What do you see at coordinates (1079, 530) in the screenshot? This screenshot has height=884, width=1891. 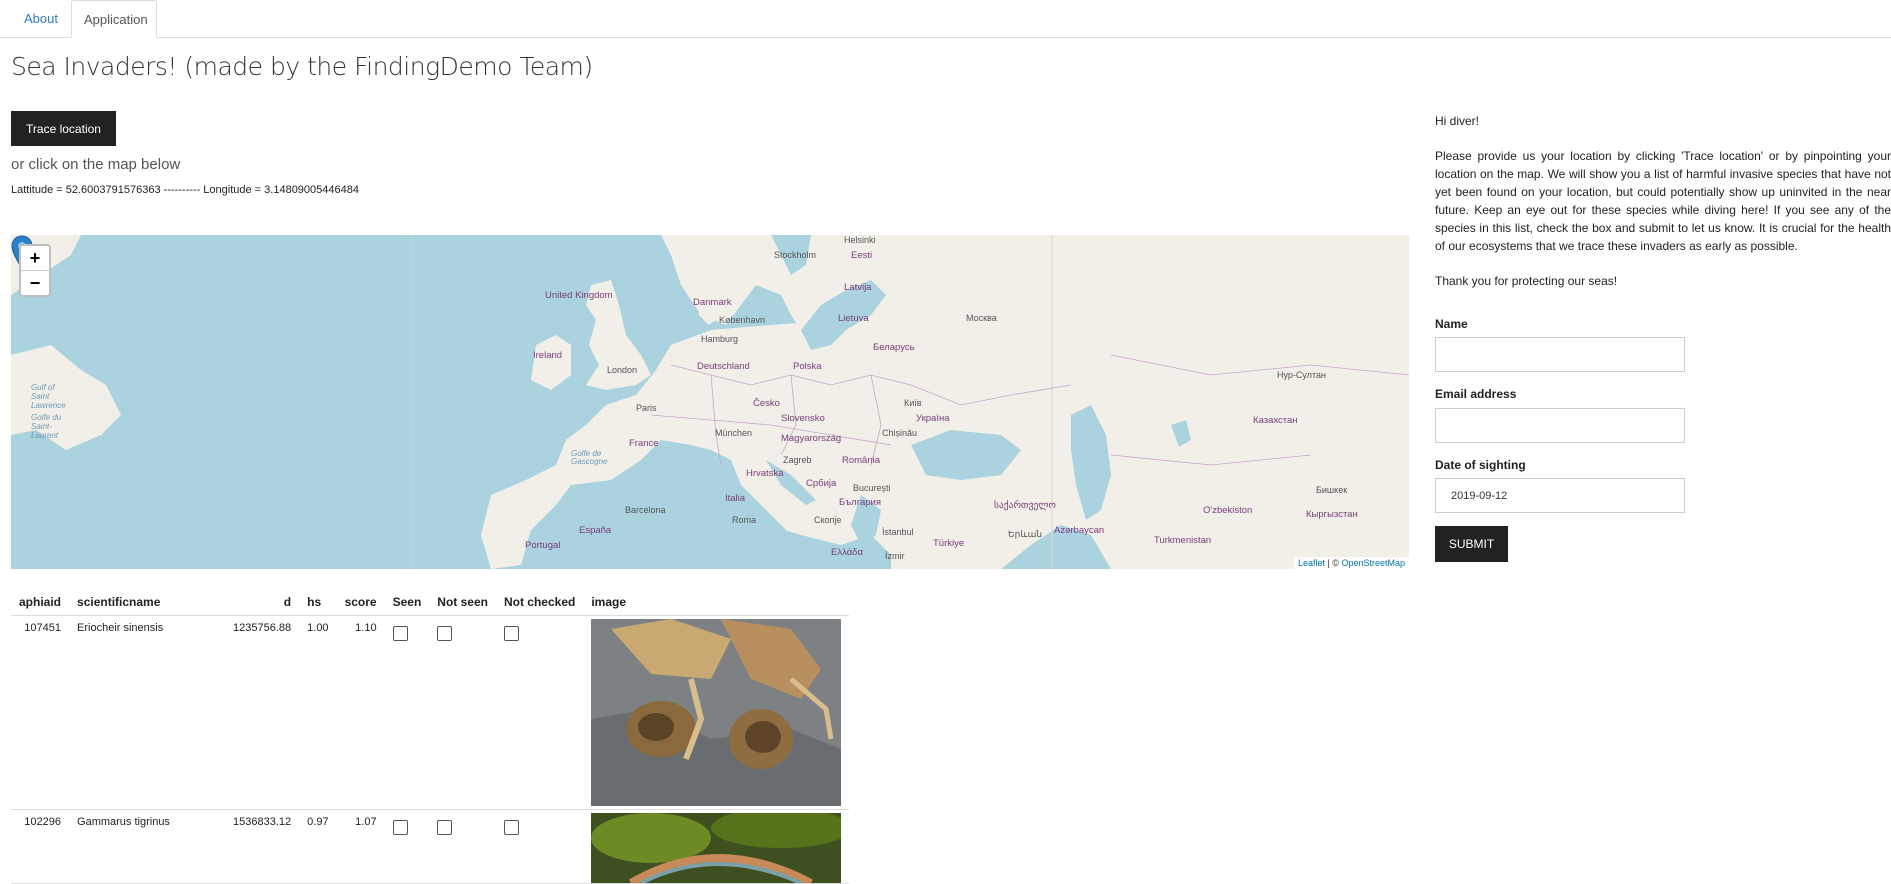 I see `map-label: Azərbaycan` at bounding box center [1079, 530].